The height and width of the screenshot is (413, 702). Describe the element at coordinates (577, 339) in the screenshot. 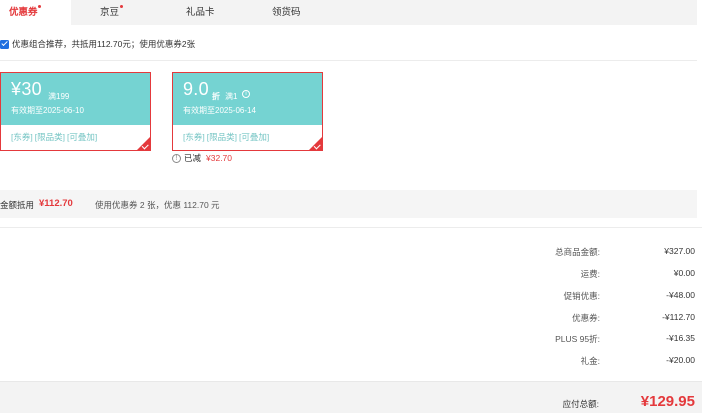

I see `price-label: PLUS 95折:` at that location.